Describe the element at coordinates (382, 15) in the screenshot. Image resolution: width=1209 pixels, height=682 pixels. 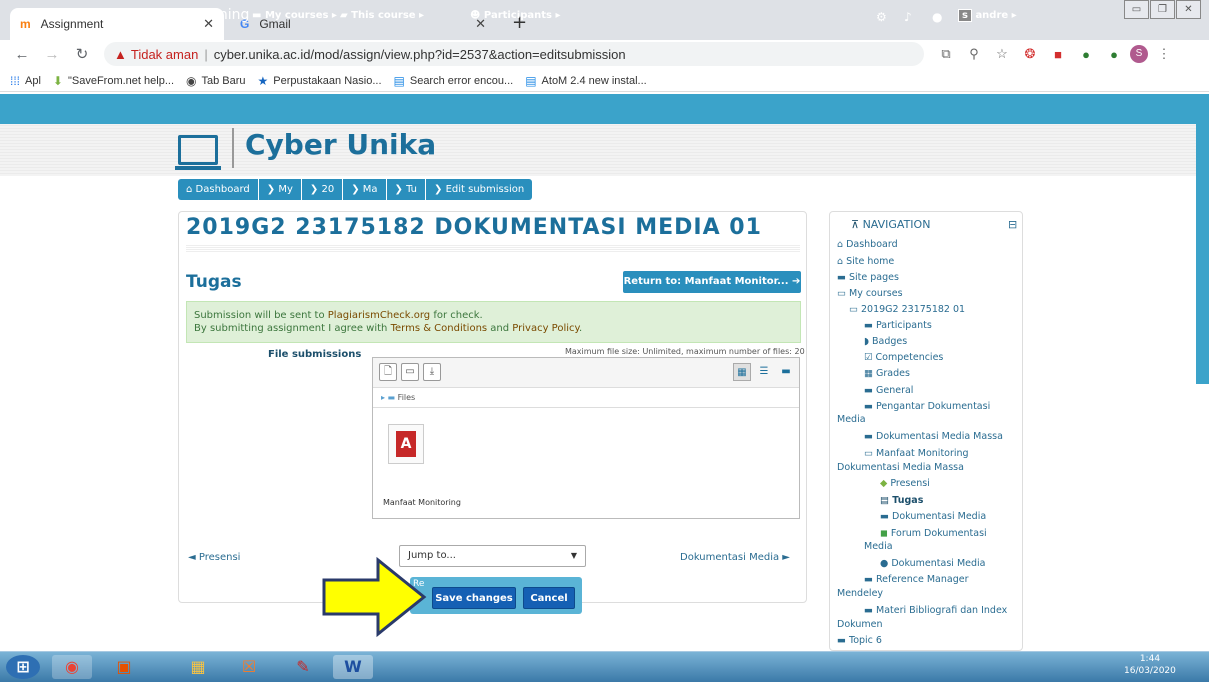
I see `menu-this-course: ▰ This course ▸` at that location.